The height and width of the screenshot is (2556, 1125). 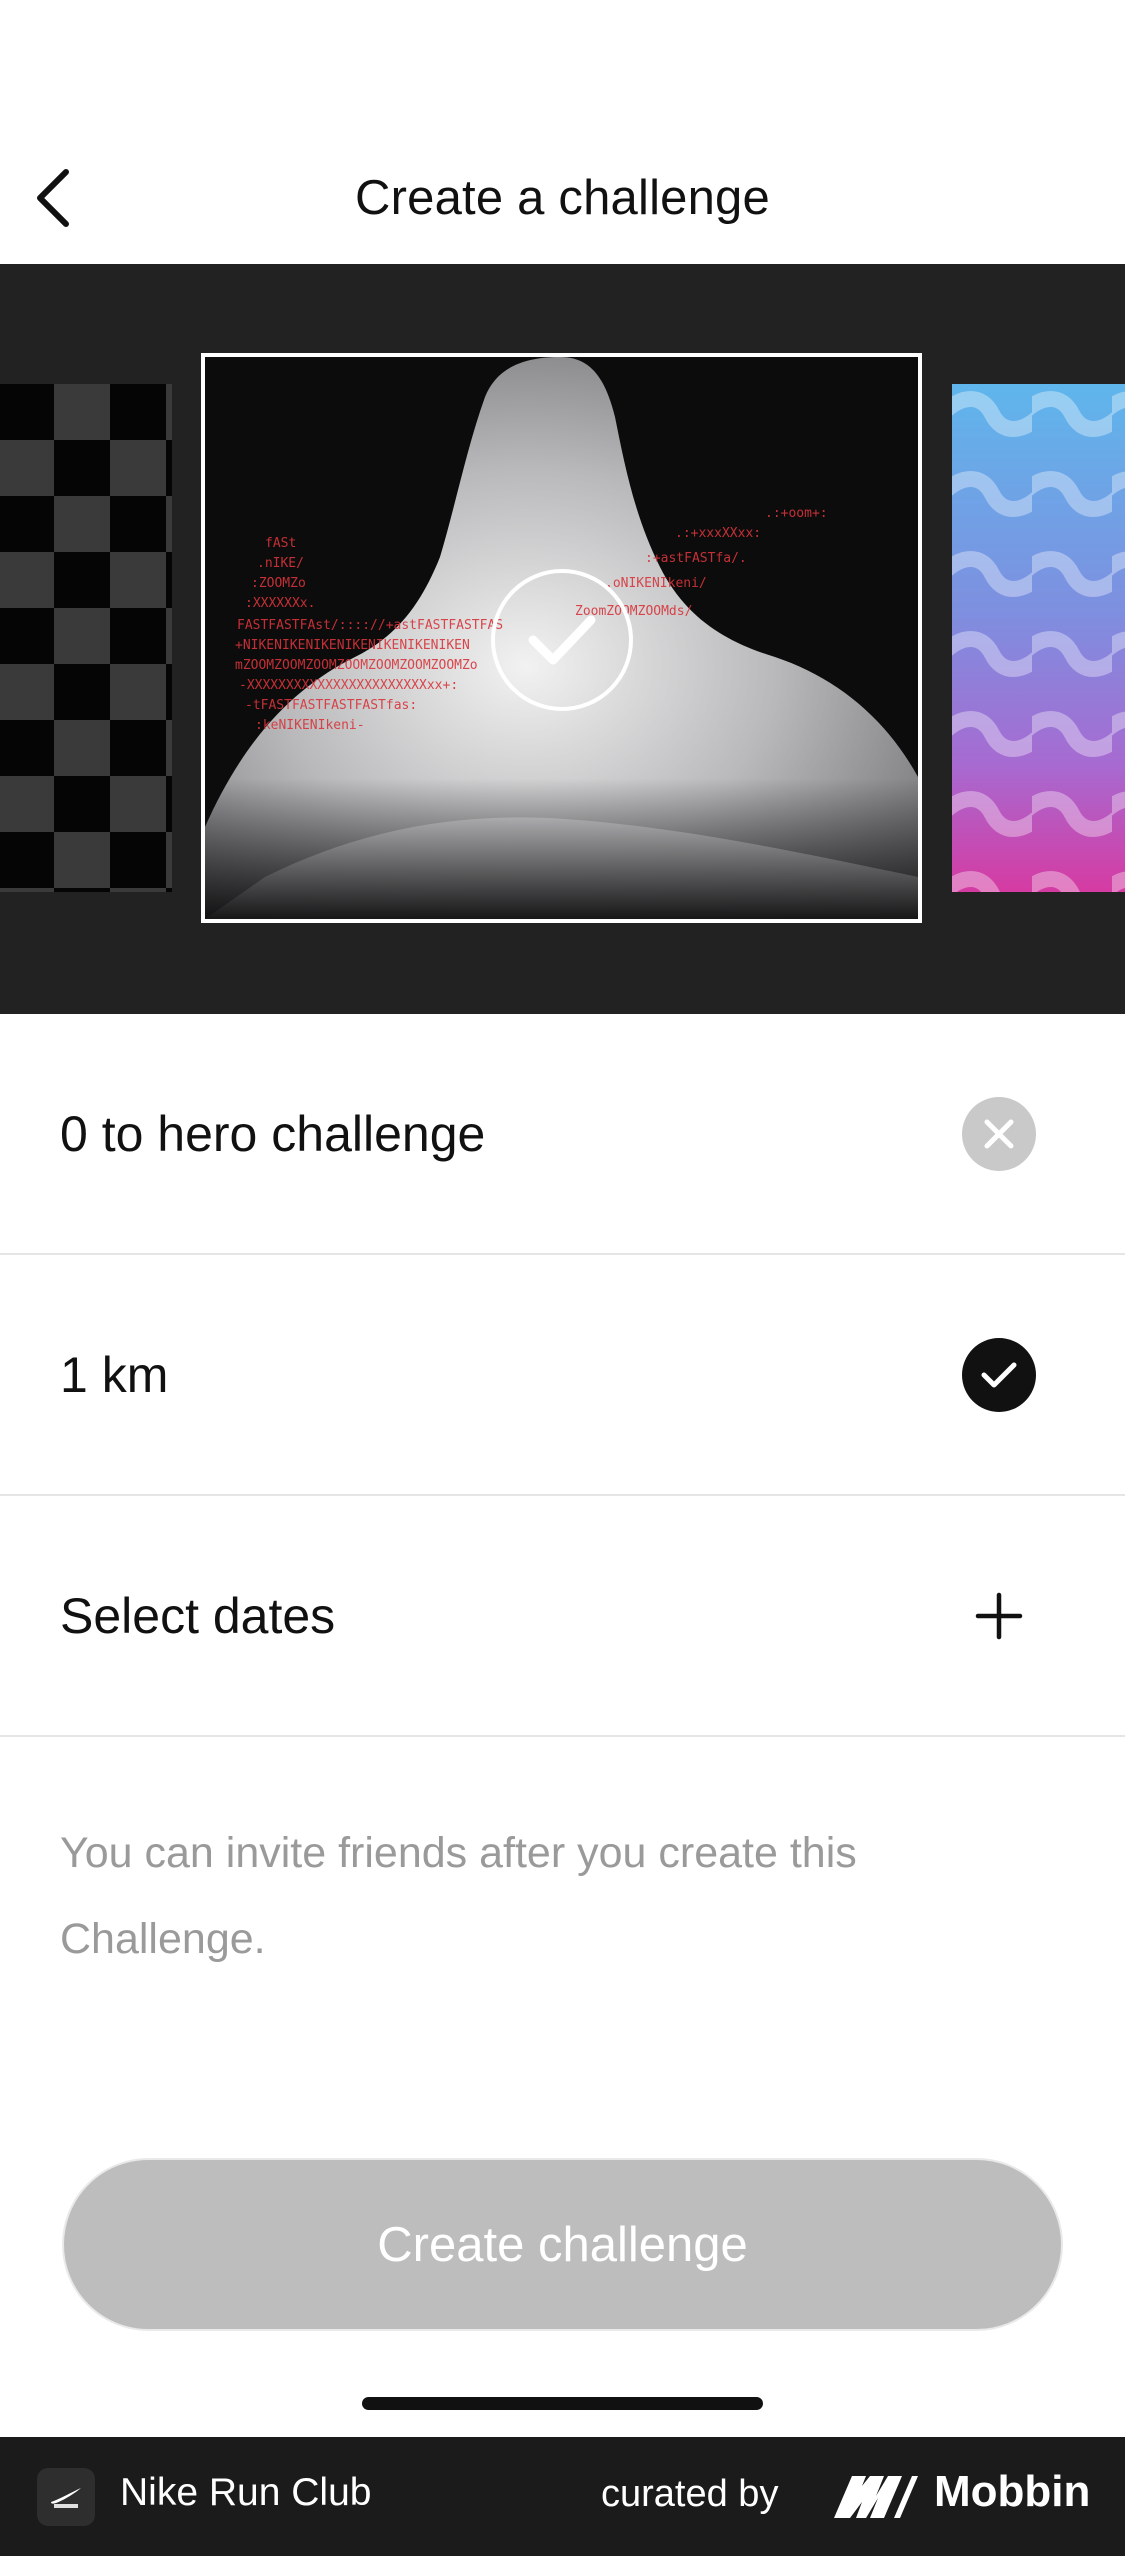 I want to click on svg-text:FASTFASTFAst/:::://+astFASTFAS: FASTFASTFAst/:::://+astFASTFASTFAS, so click(x=370, y=625).